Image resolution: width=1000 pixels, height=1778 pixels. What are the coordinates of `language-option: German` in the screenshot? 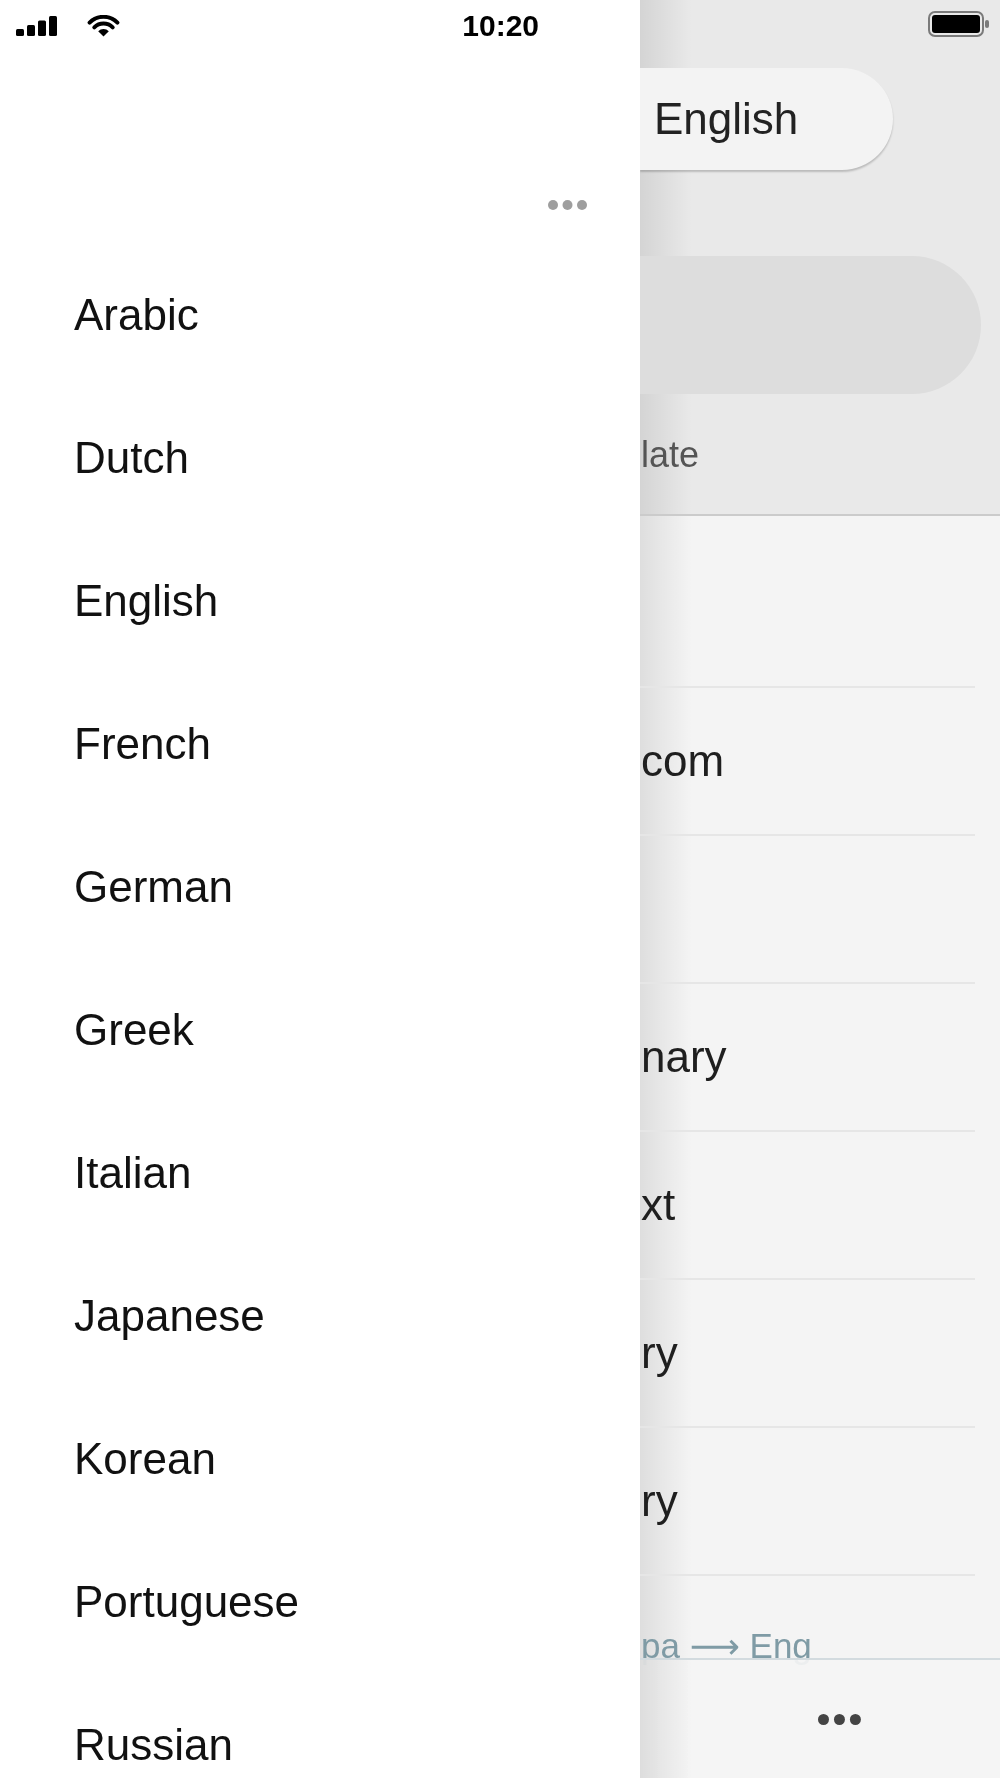 It's located at (153, 887).